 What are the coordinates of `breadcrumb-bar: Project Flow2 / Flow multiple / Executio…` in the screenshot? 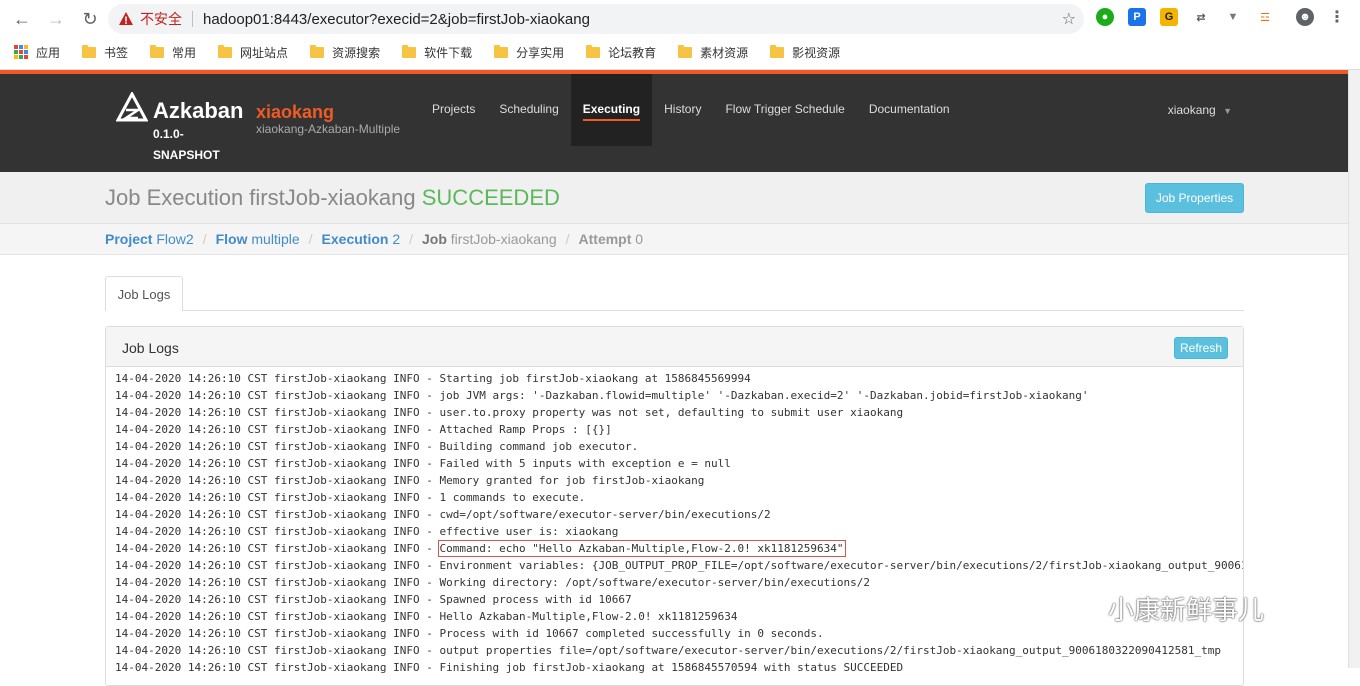 It's located at (674, 239).